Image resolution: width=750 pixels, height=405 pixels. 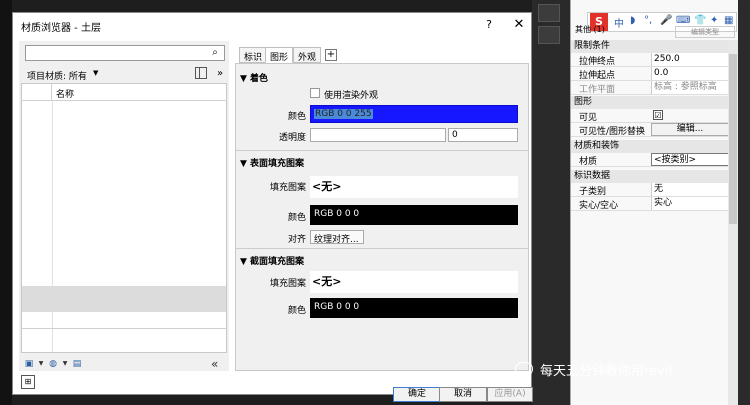 What do you see at coordinates (650, 88) in the screenshot?
I see `property-row: 工作平面 标高 : 参照标高` at bounding box center [650, 88].